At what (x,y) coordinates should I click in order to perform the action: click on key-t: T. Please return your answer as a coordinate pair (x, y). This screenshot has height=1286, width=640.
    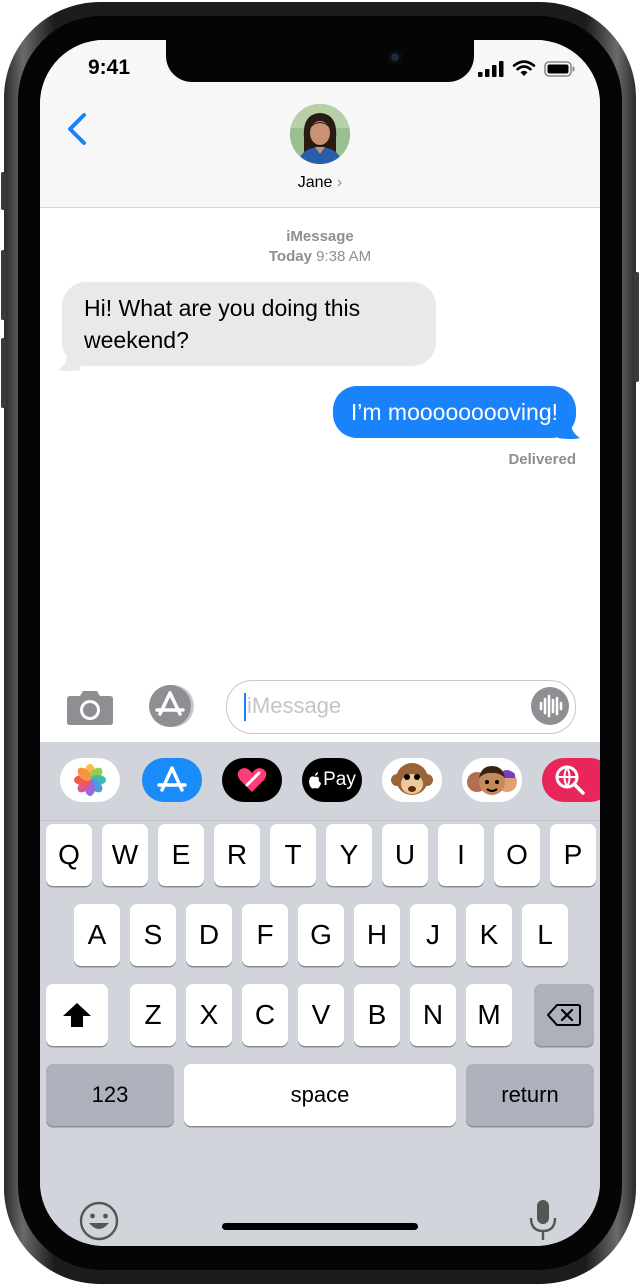
    Looking at the image, I should click on (293, 855).